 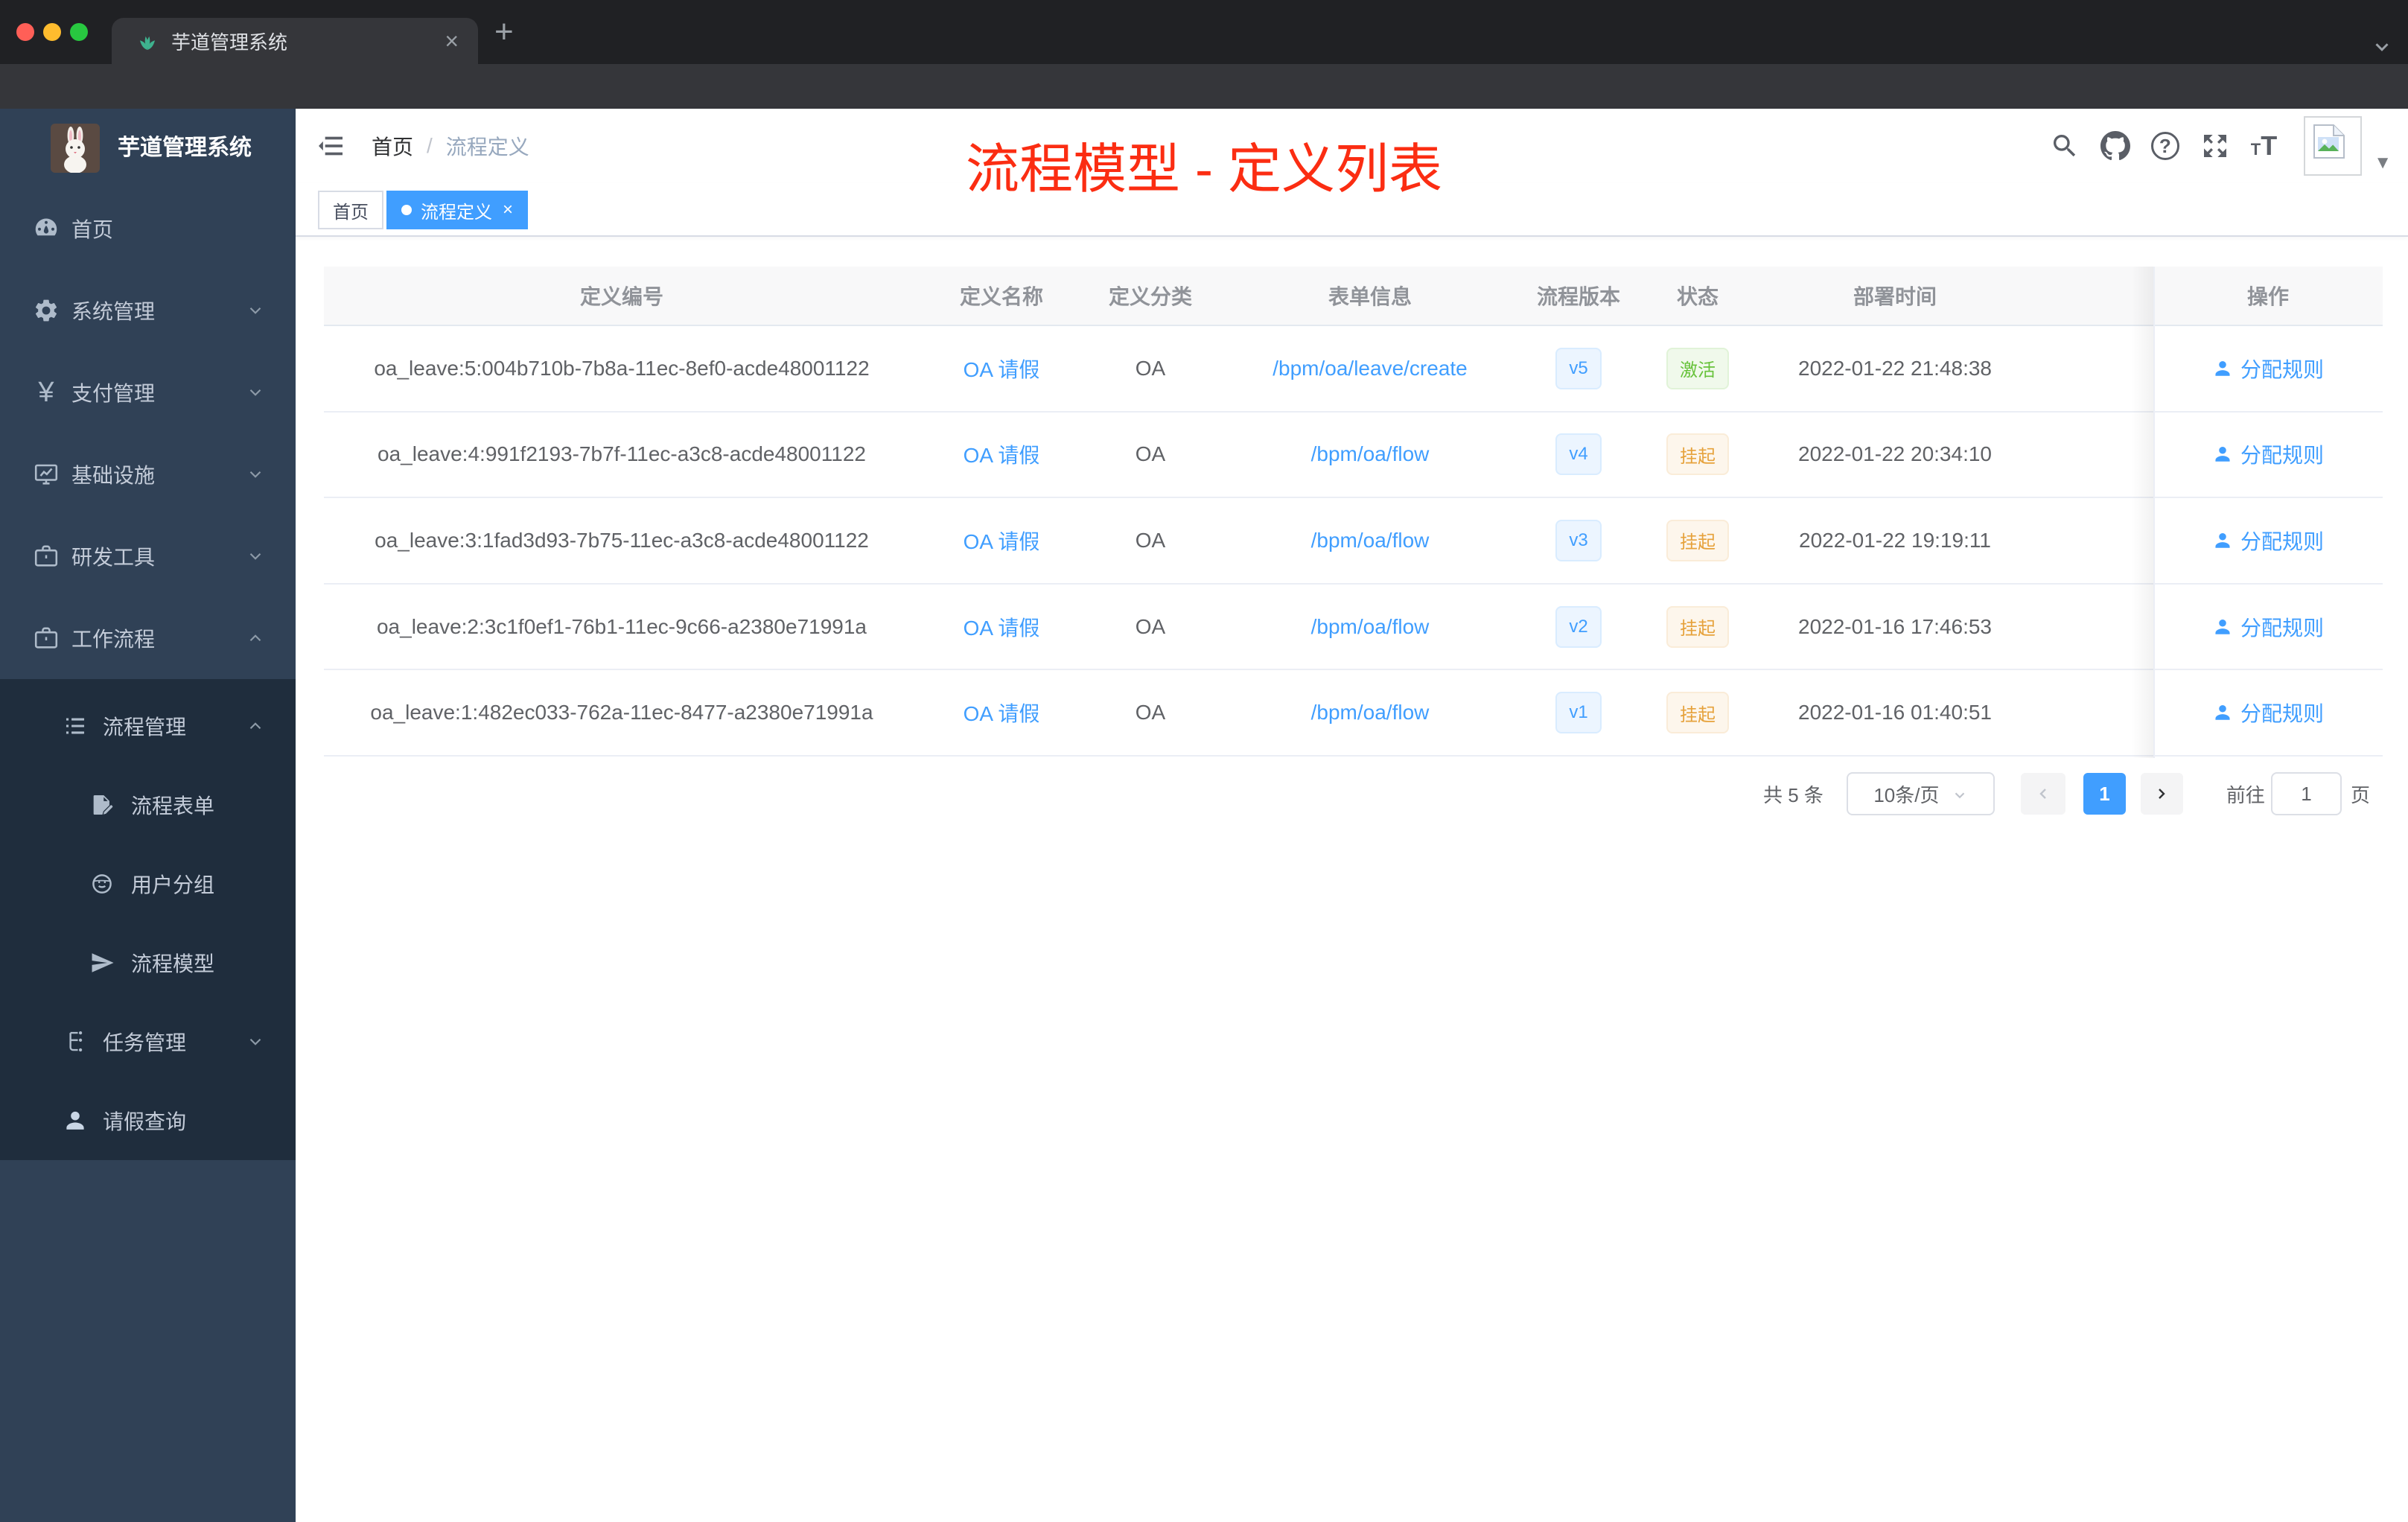 I want to click on list-icon, so click(x=75, y=726).